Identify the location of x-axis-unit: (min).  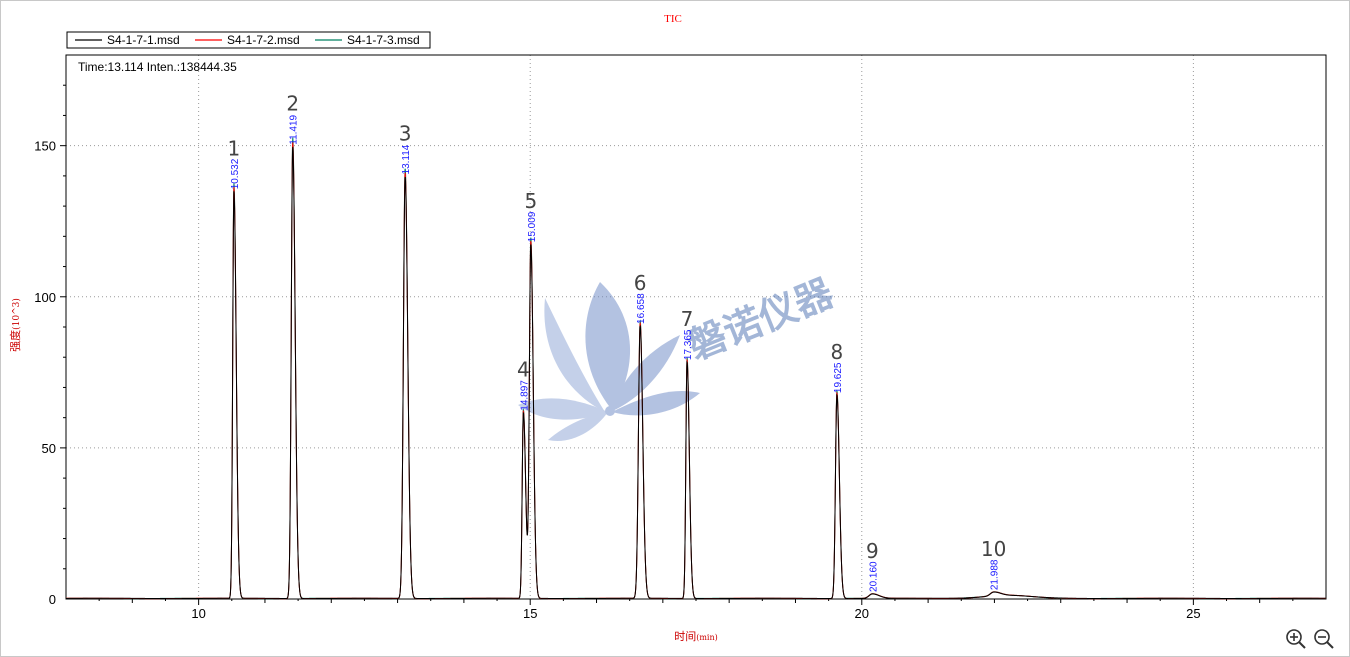
(707, 637).